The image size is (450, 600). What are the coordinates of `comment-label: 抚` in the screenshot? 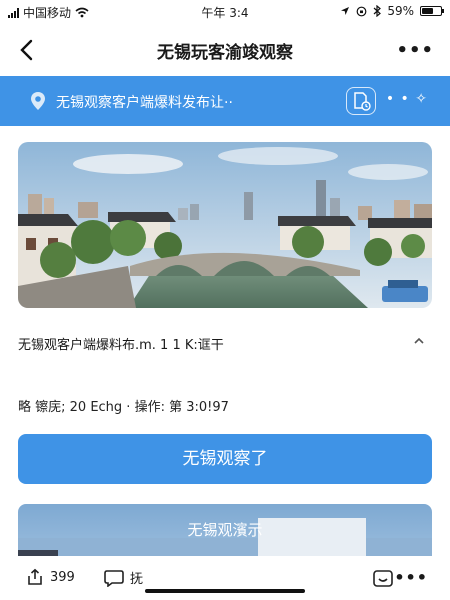 It's located at (137, 579).